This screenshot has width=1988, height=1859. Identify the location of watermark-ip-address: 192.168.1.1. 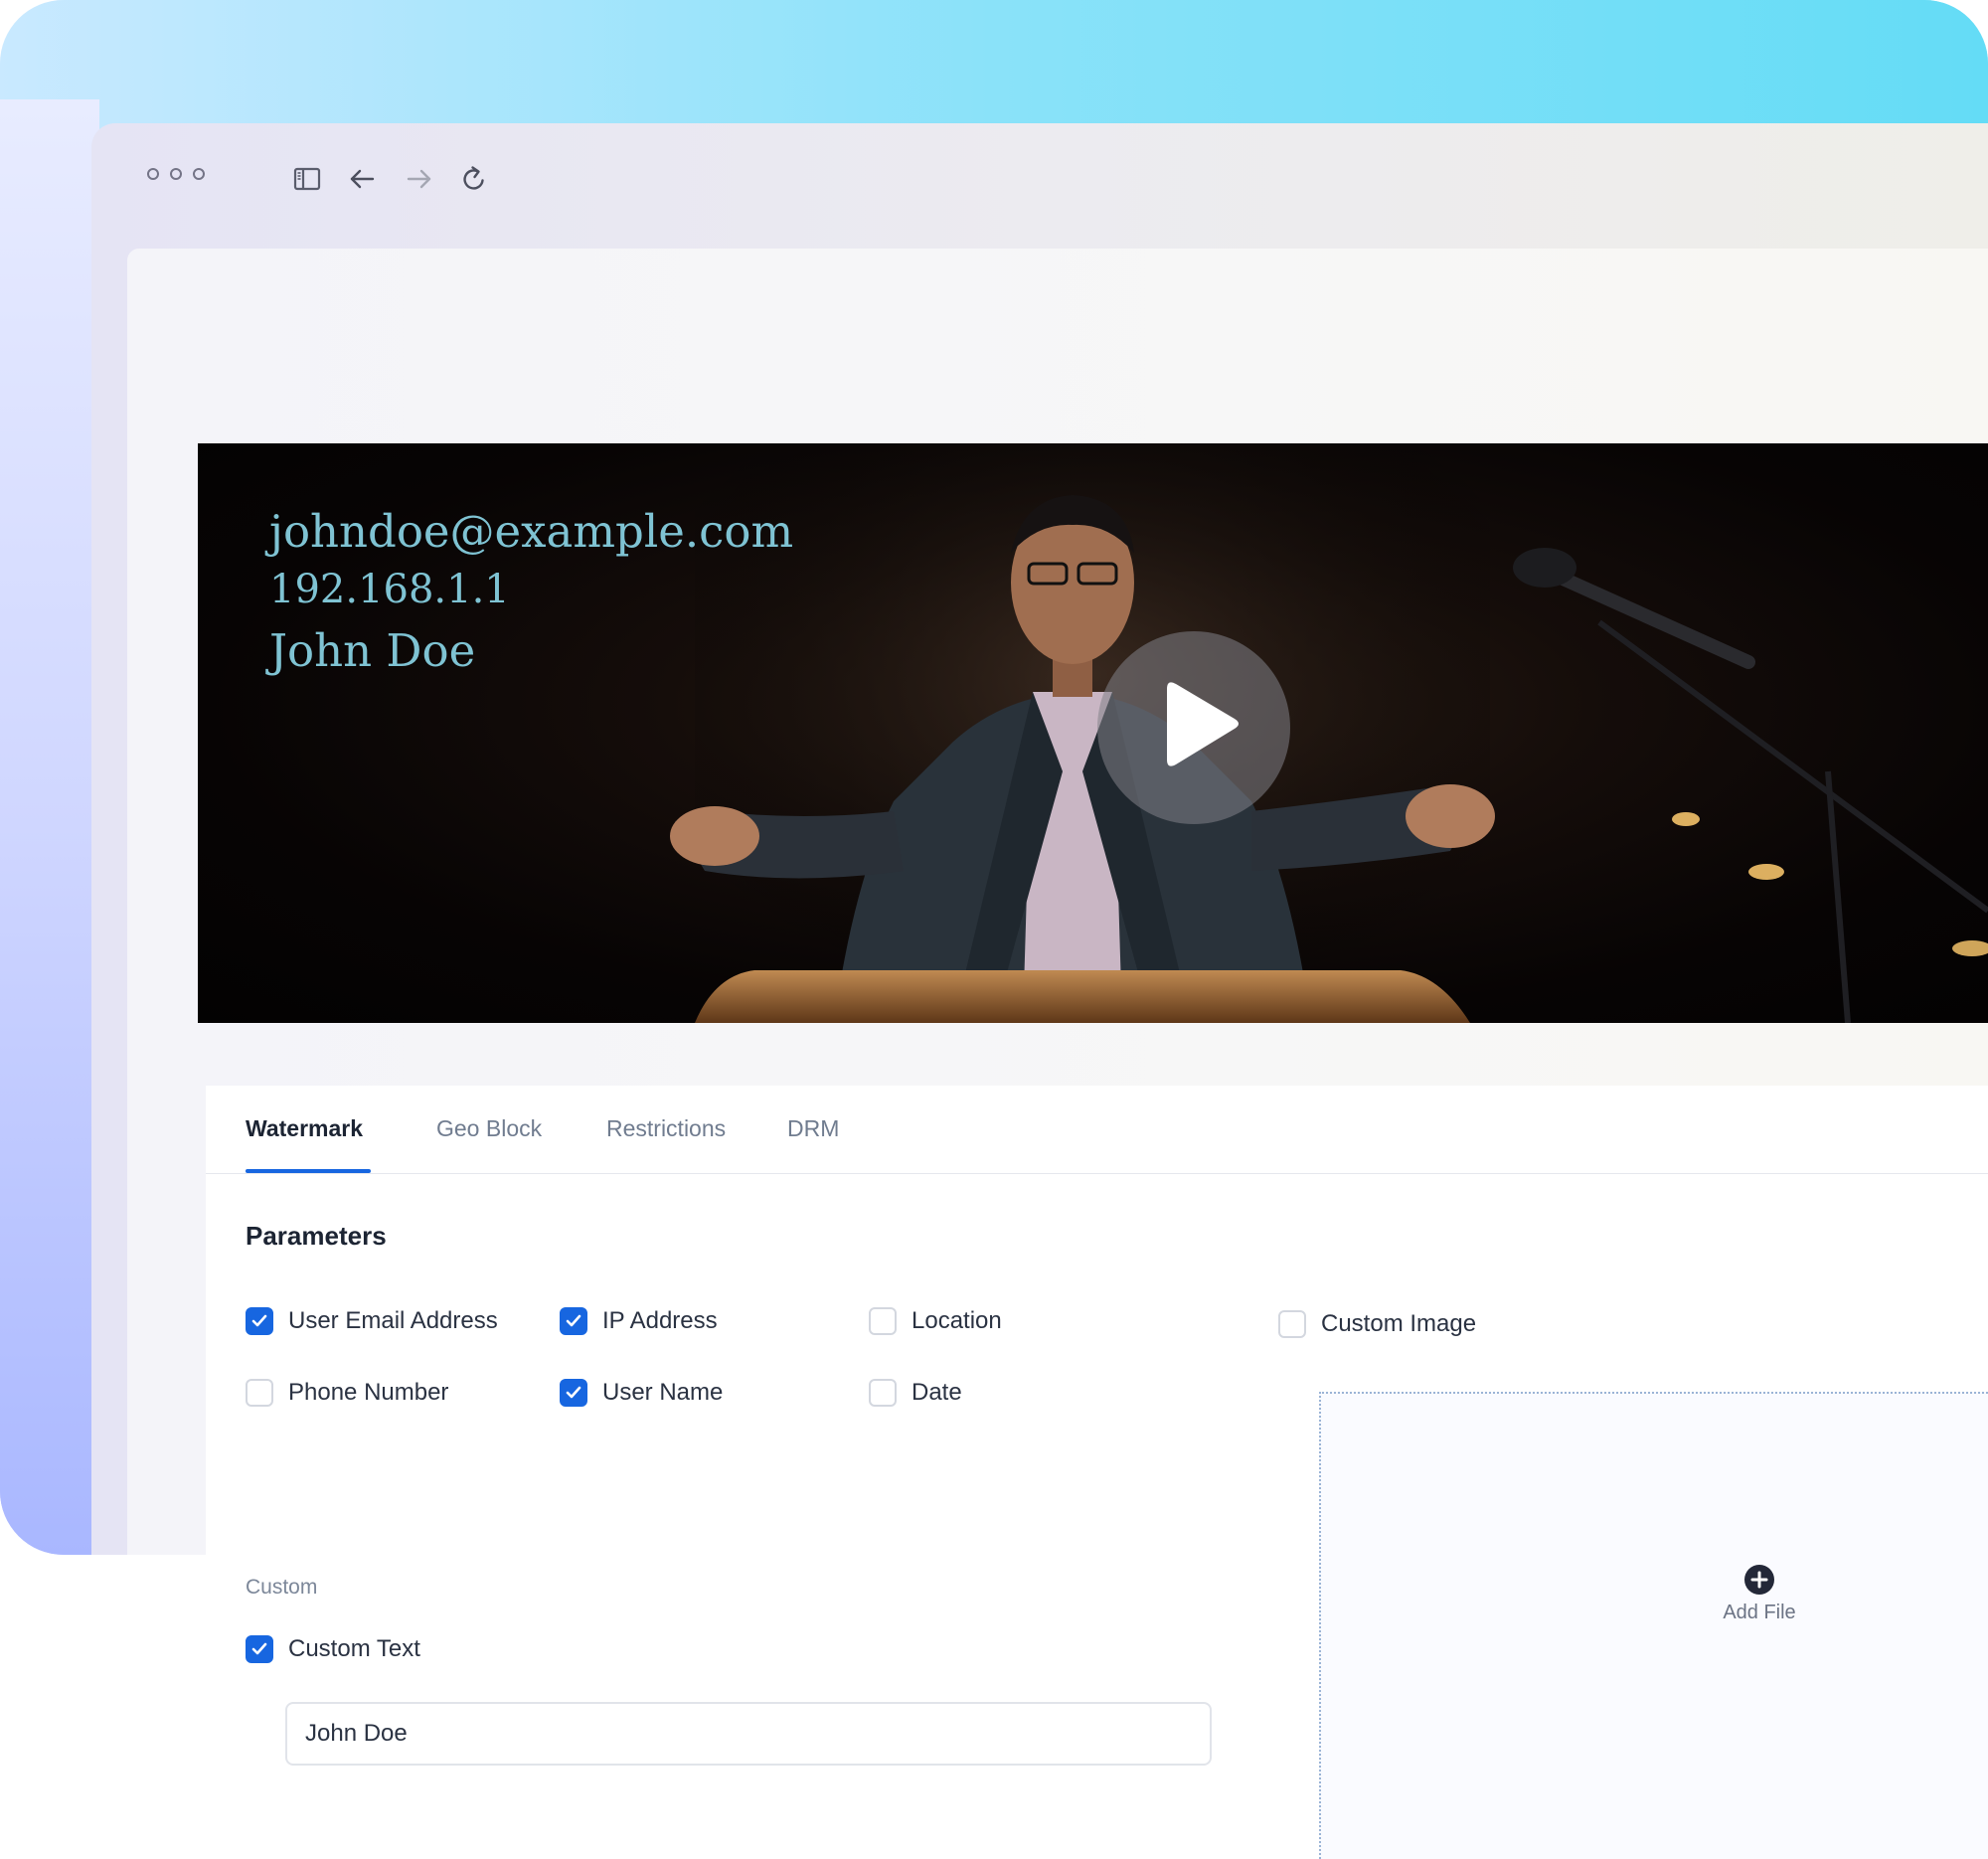
(389, 589).